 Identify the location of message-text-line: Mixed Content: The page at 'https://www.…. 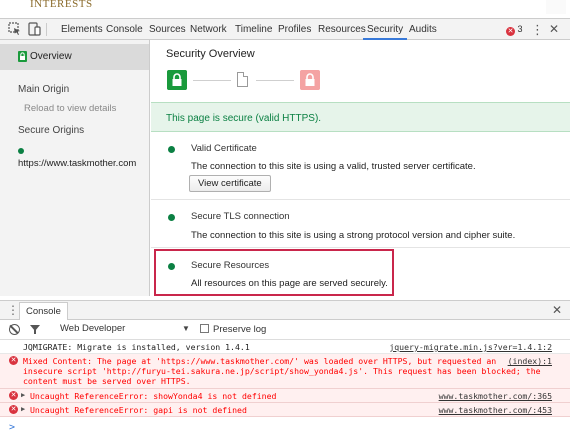
(260, 361).